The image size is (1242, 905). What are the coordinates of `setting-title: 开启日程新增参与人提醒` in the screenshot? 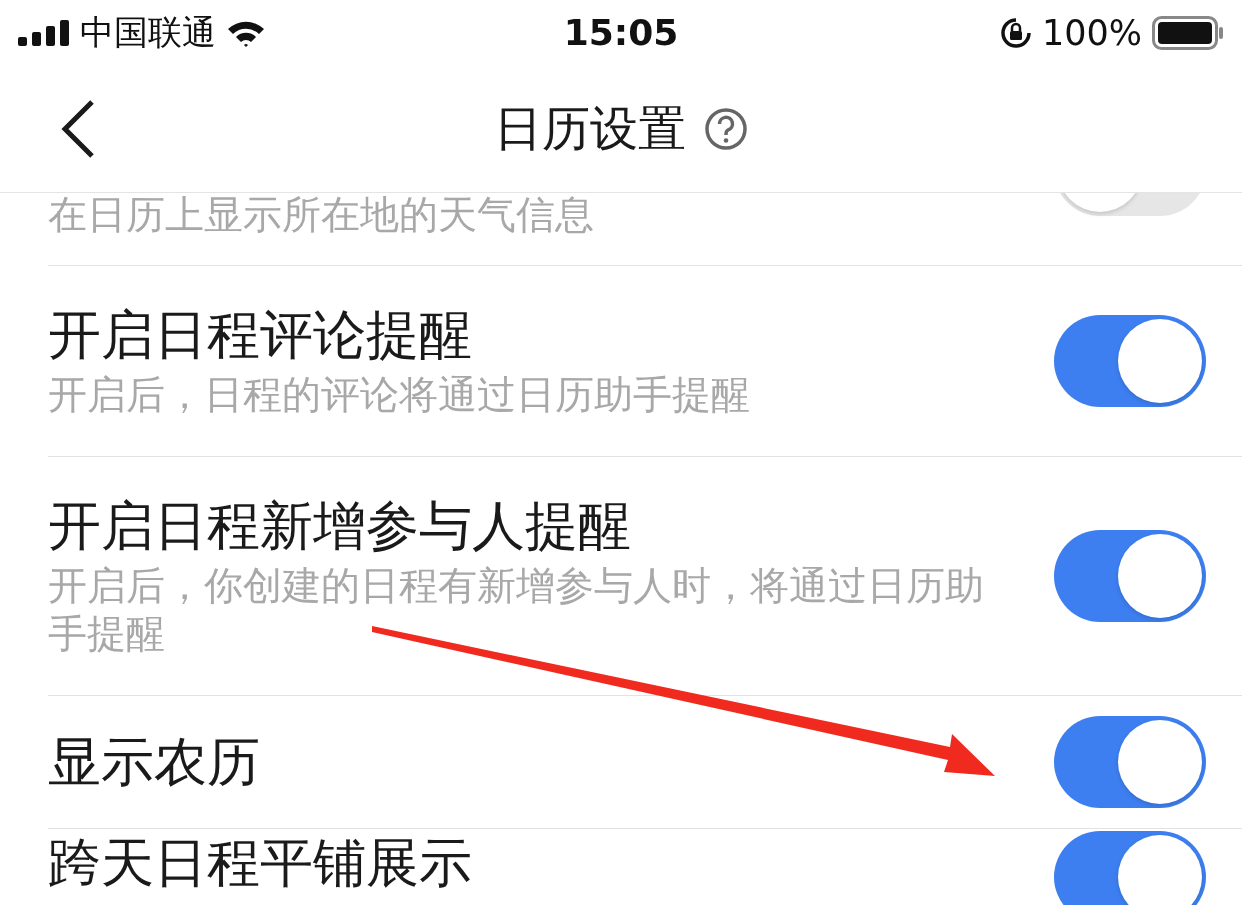 It's located at (339, 526).